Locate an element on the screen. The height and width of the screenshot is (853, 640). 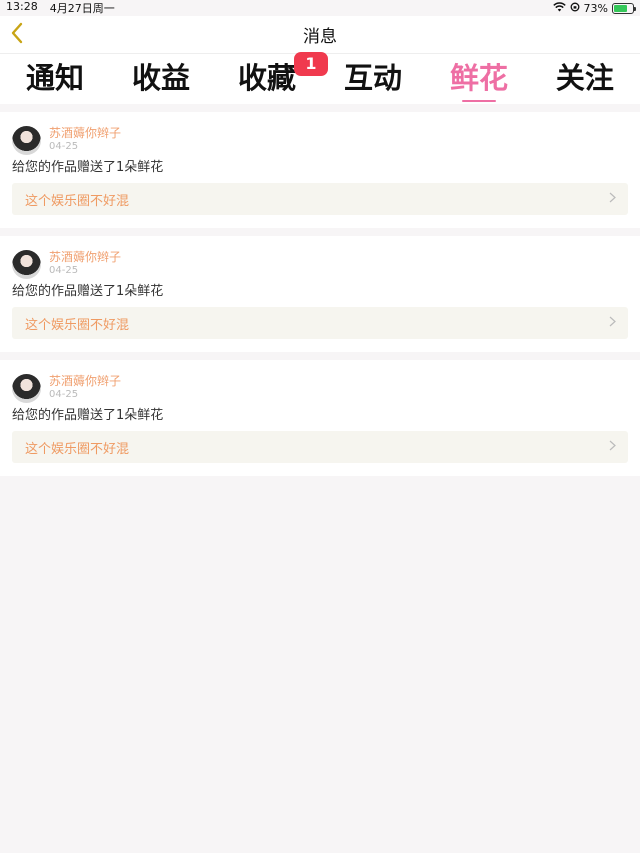
tab-flowers: 鲜花 is located at coordinates (478, 81).